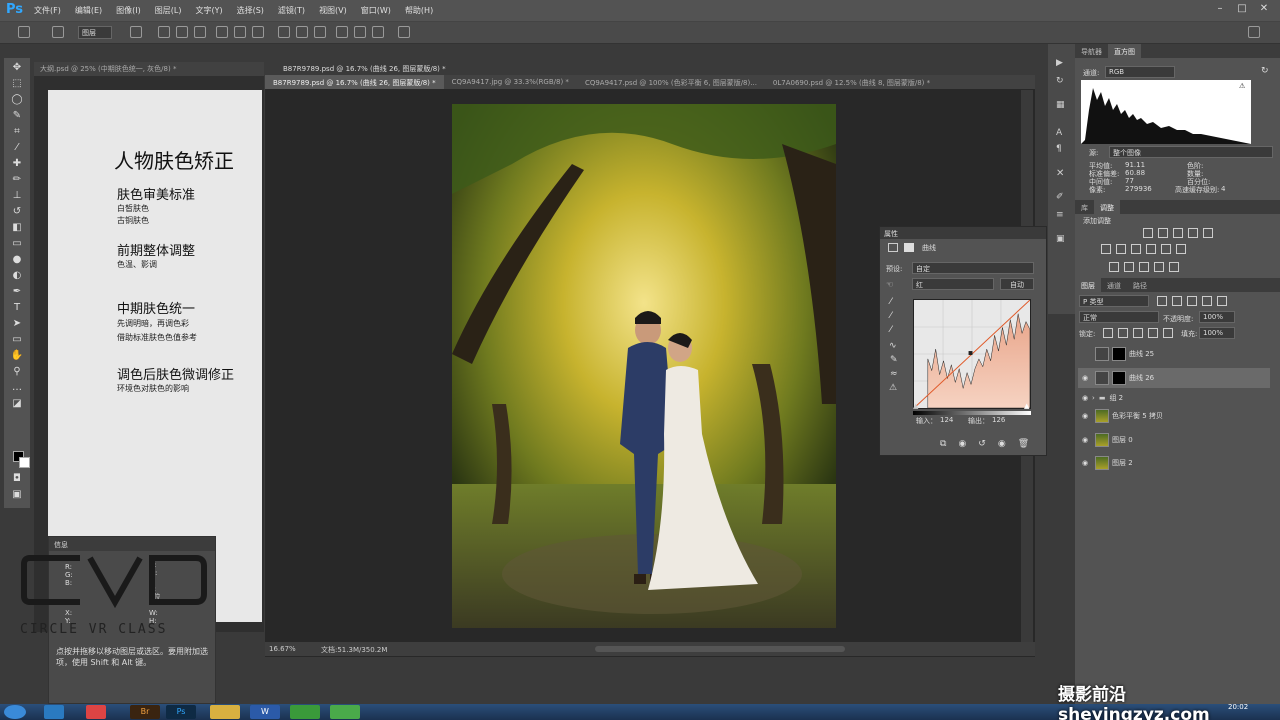  Describe the element at coordinates (891, 316) in the screenshot. I see `sample-gray-icon: ⁄` at that location.